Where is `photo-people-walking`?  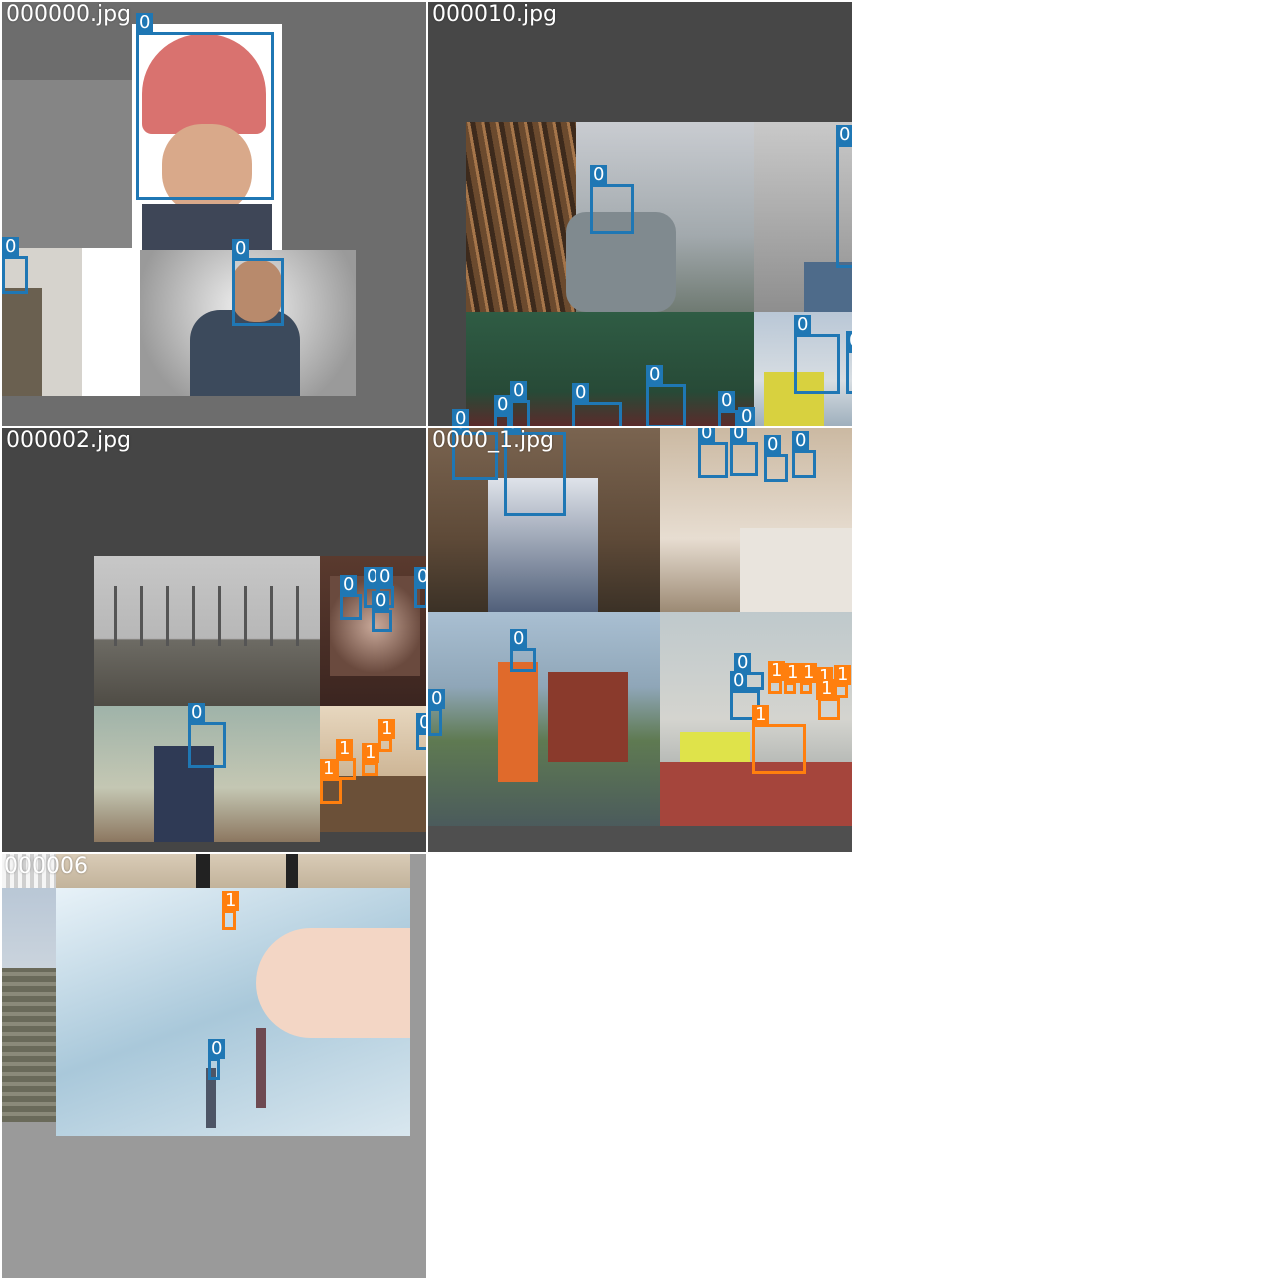 photo-people-walking is located at coordinates (233, 871).